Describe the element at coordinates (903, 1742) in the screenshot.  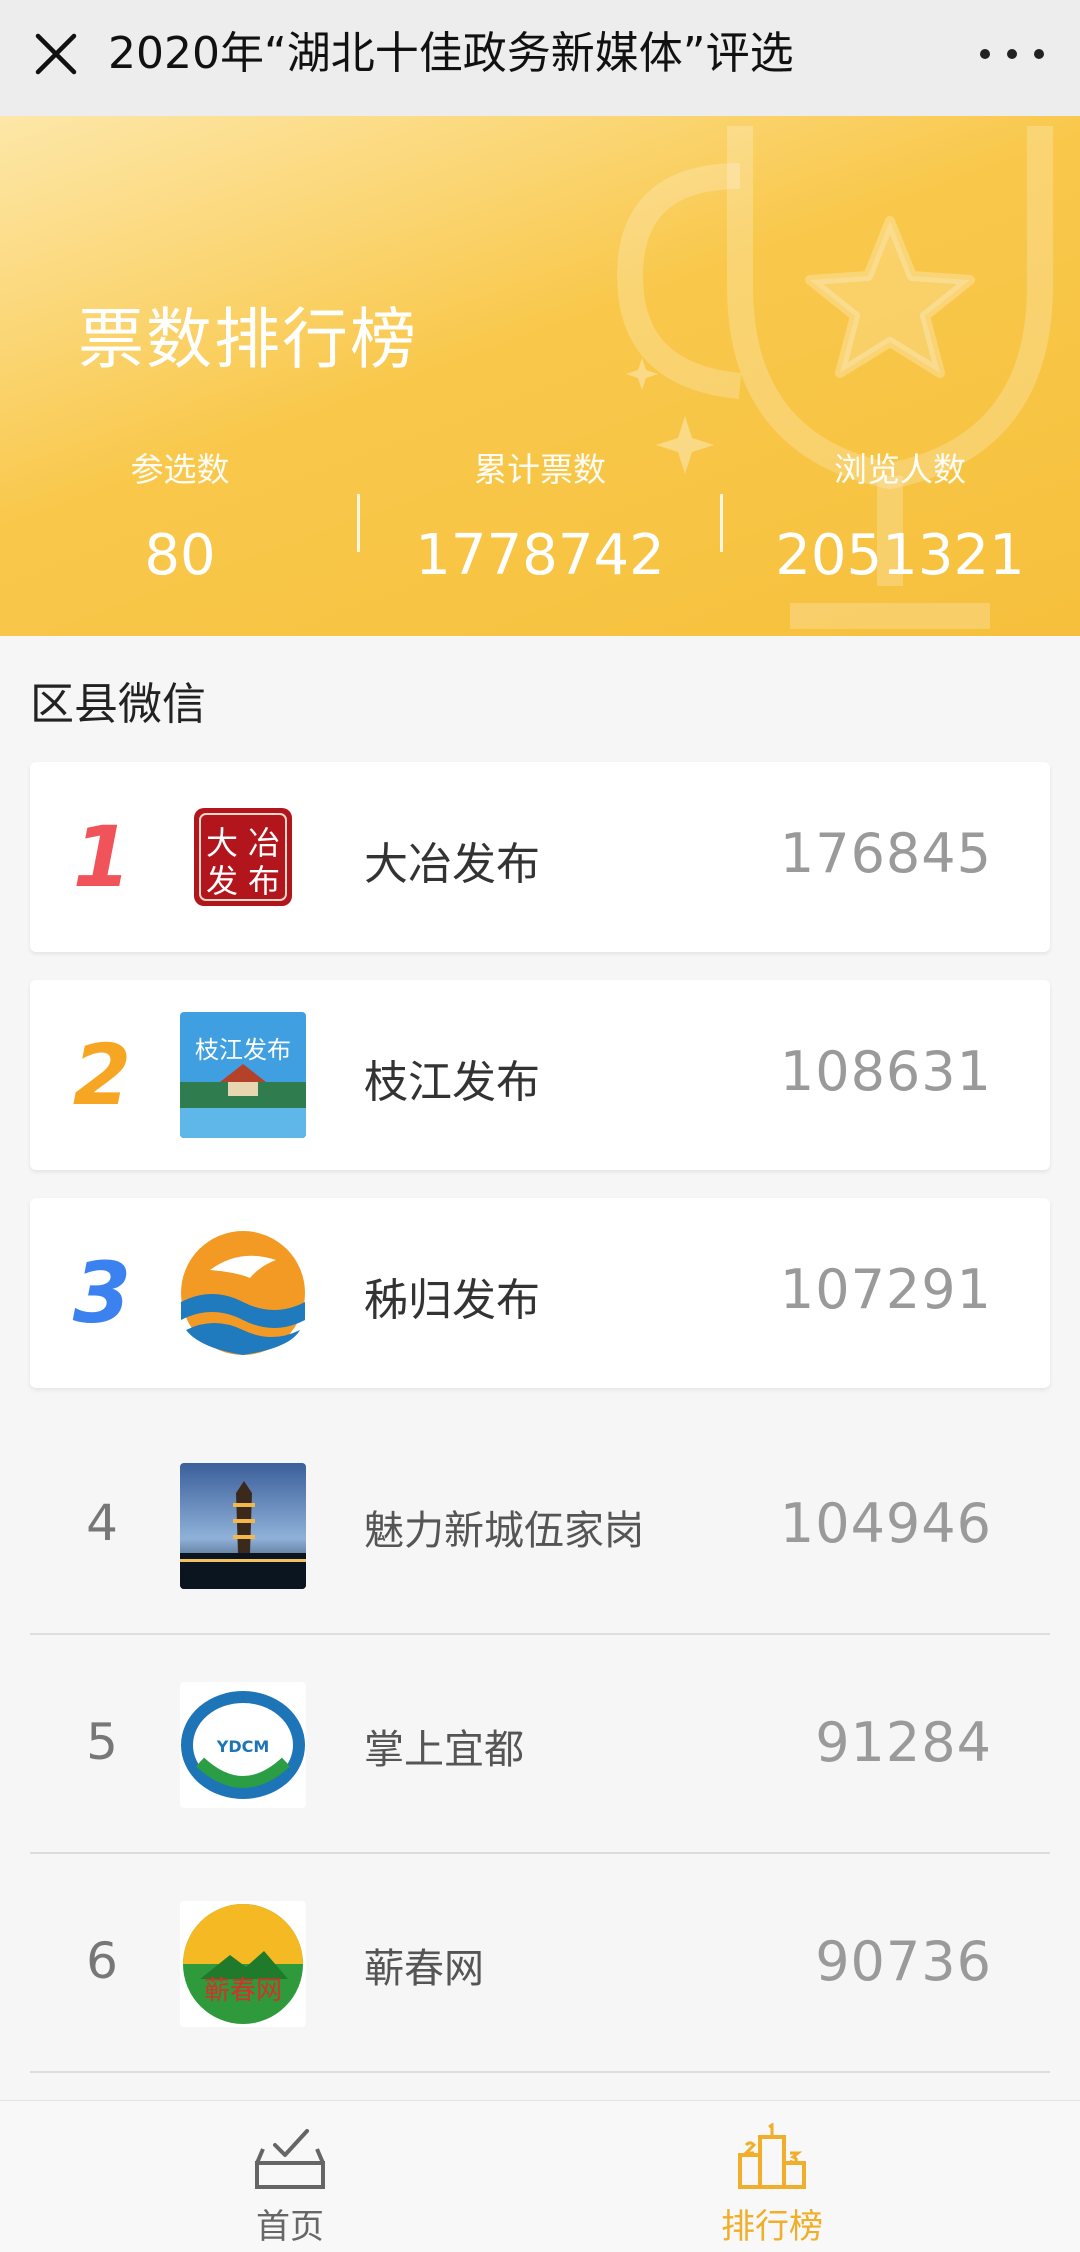
I see `vote-count: 91284` at that location.